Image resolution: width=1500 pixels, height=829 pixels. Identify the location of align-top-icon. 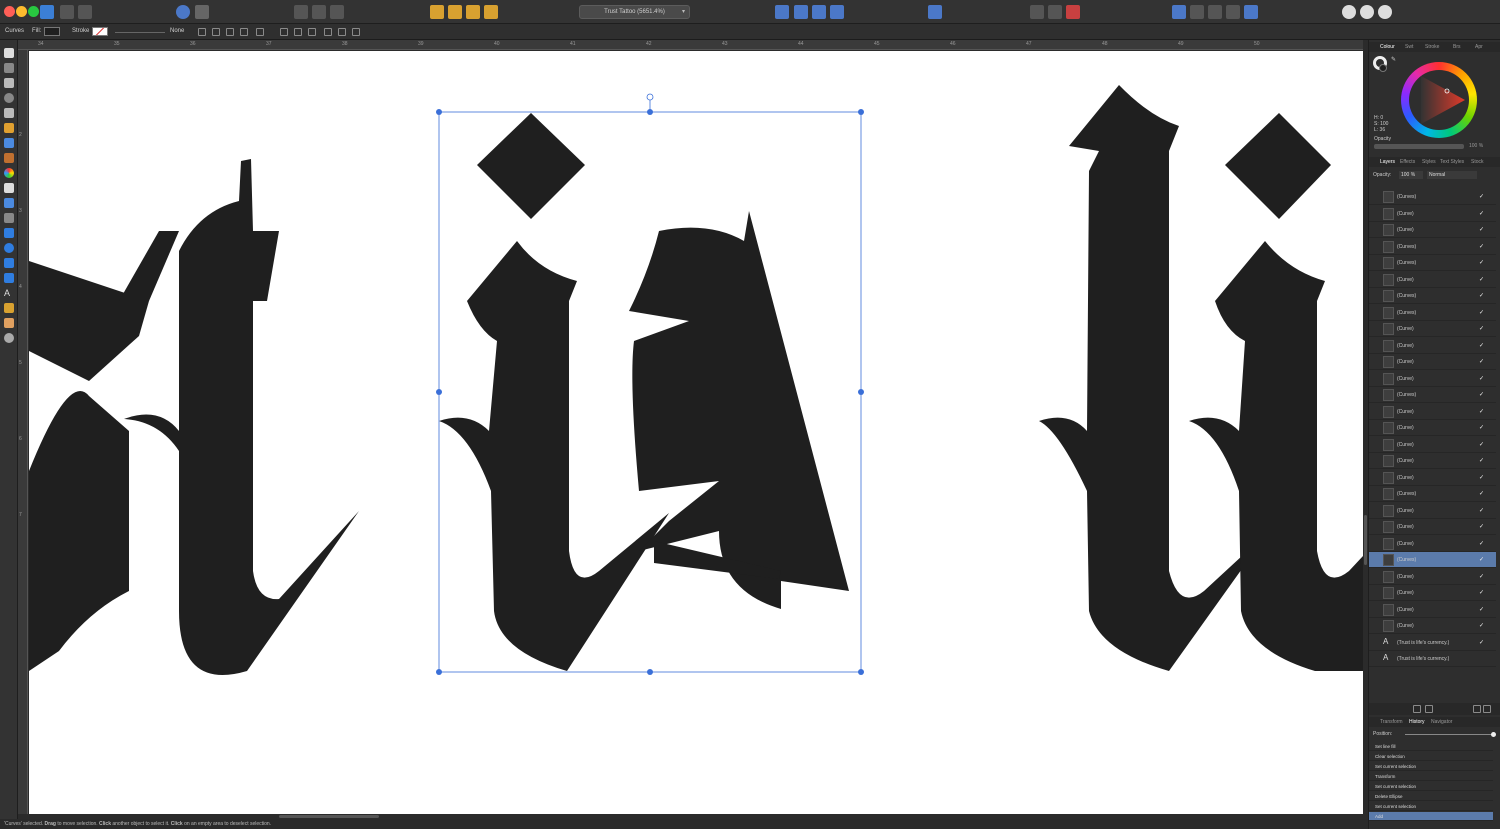
(328, 32).